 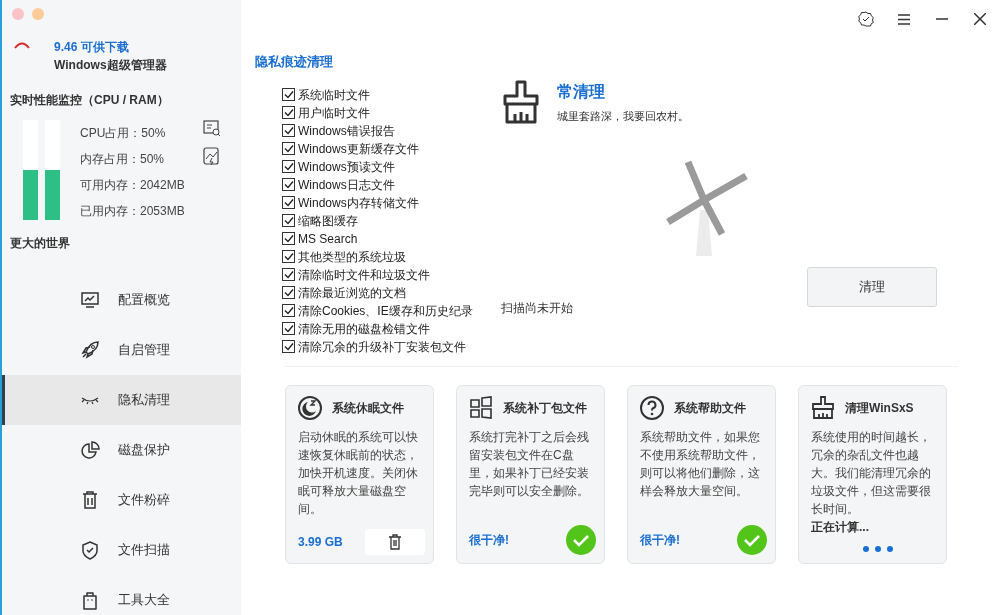 I want to click on sidebar-item: 文件扫描, so click(x=121, y=550).